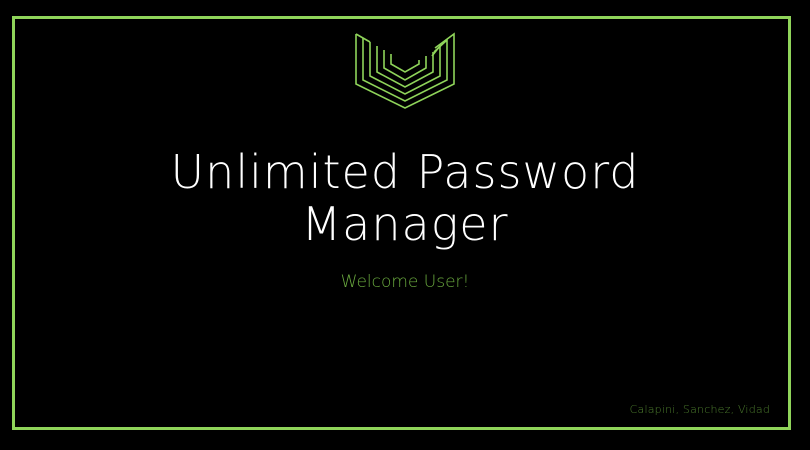  Describe the element at coordinates (405, 282) in the screenshot. I see `welcome-message: Welcome User!` at that location.